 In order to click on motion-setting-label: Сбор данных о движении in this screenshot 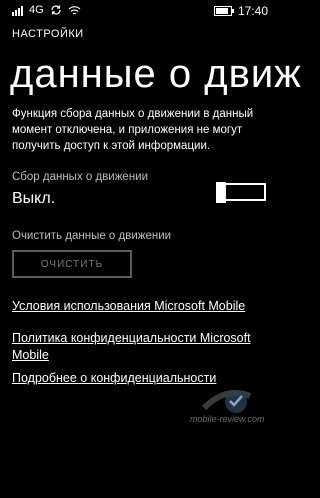, I will do `click(80, 177)`.